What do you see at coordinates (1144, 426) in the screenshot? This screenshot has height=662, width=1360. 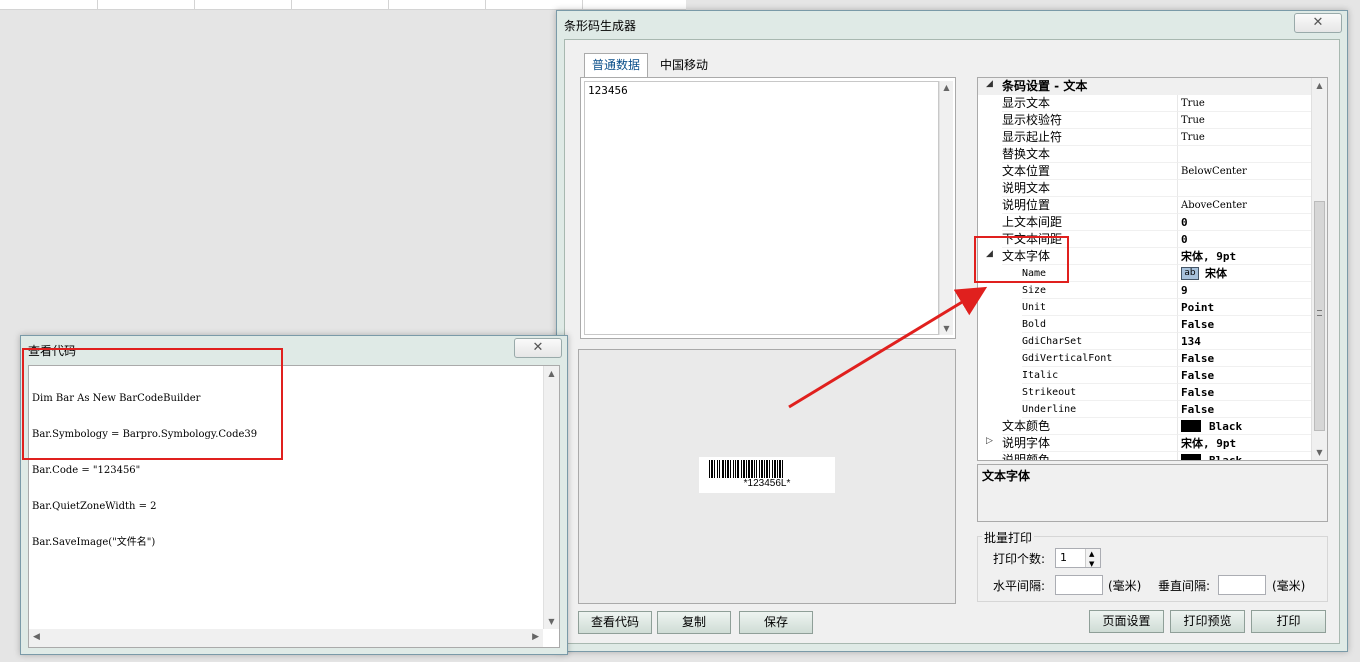 I see `property-row: 文本颜色 Black` at bounding box center [1144, 426].